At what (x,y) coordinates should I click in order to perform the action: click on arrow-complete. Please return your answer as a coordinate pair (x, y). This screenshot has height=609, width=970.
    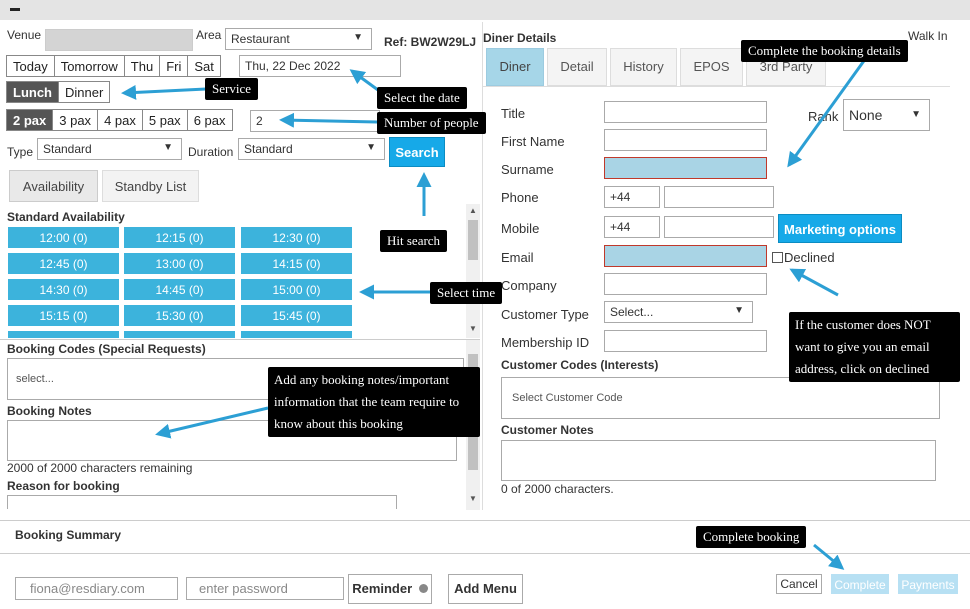
    Looking at the image, I should click on (829, 556).